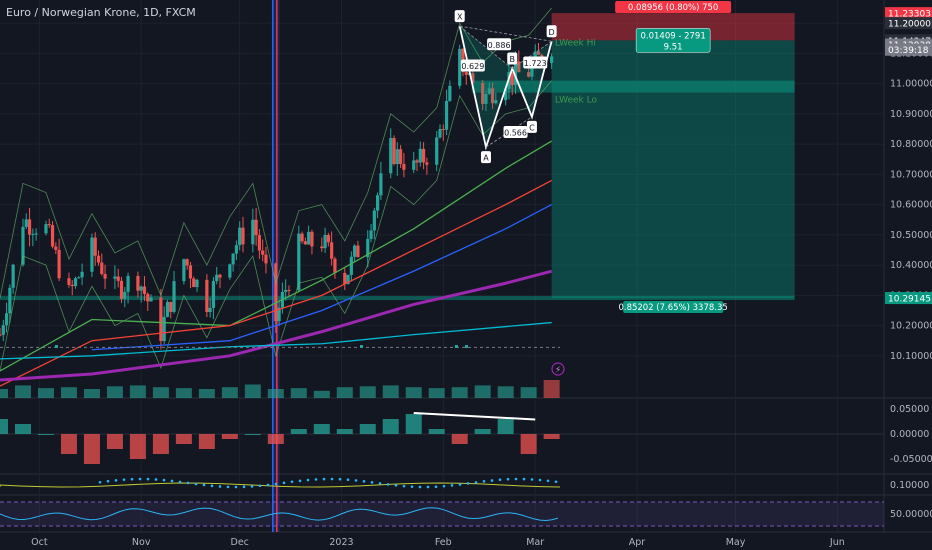  What do you see at coordinates (443, 542) in the screenshot?
I see `time-tick: Feb` at bounding box center [443, 542].